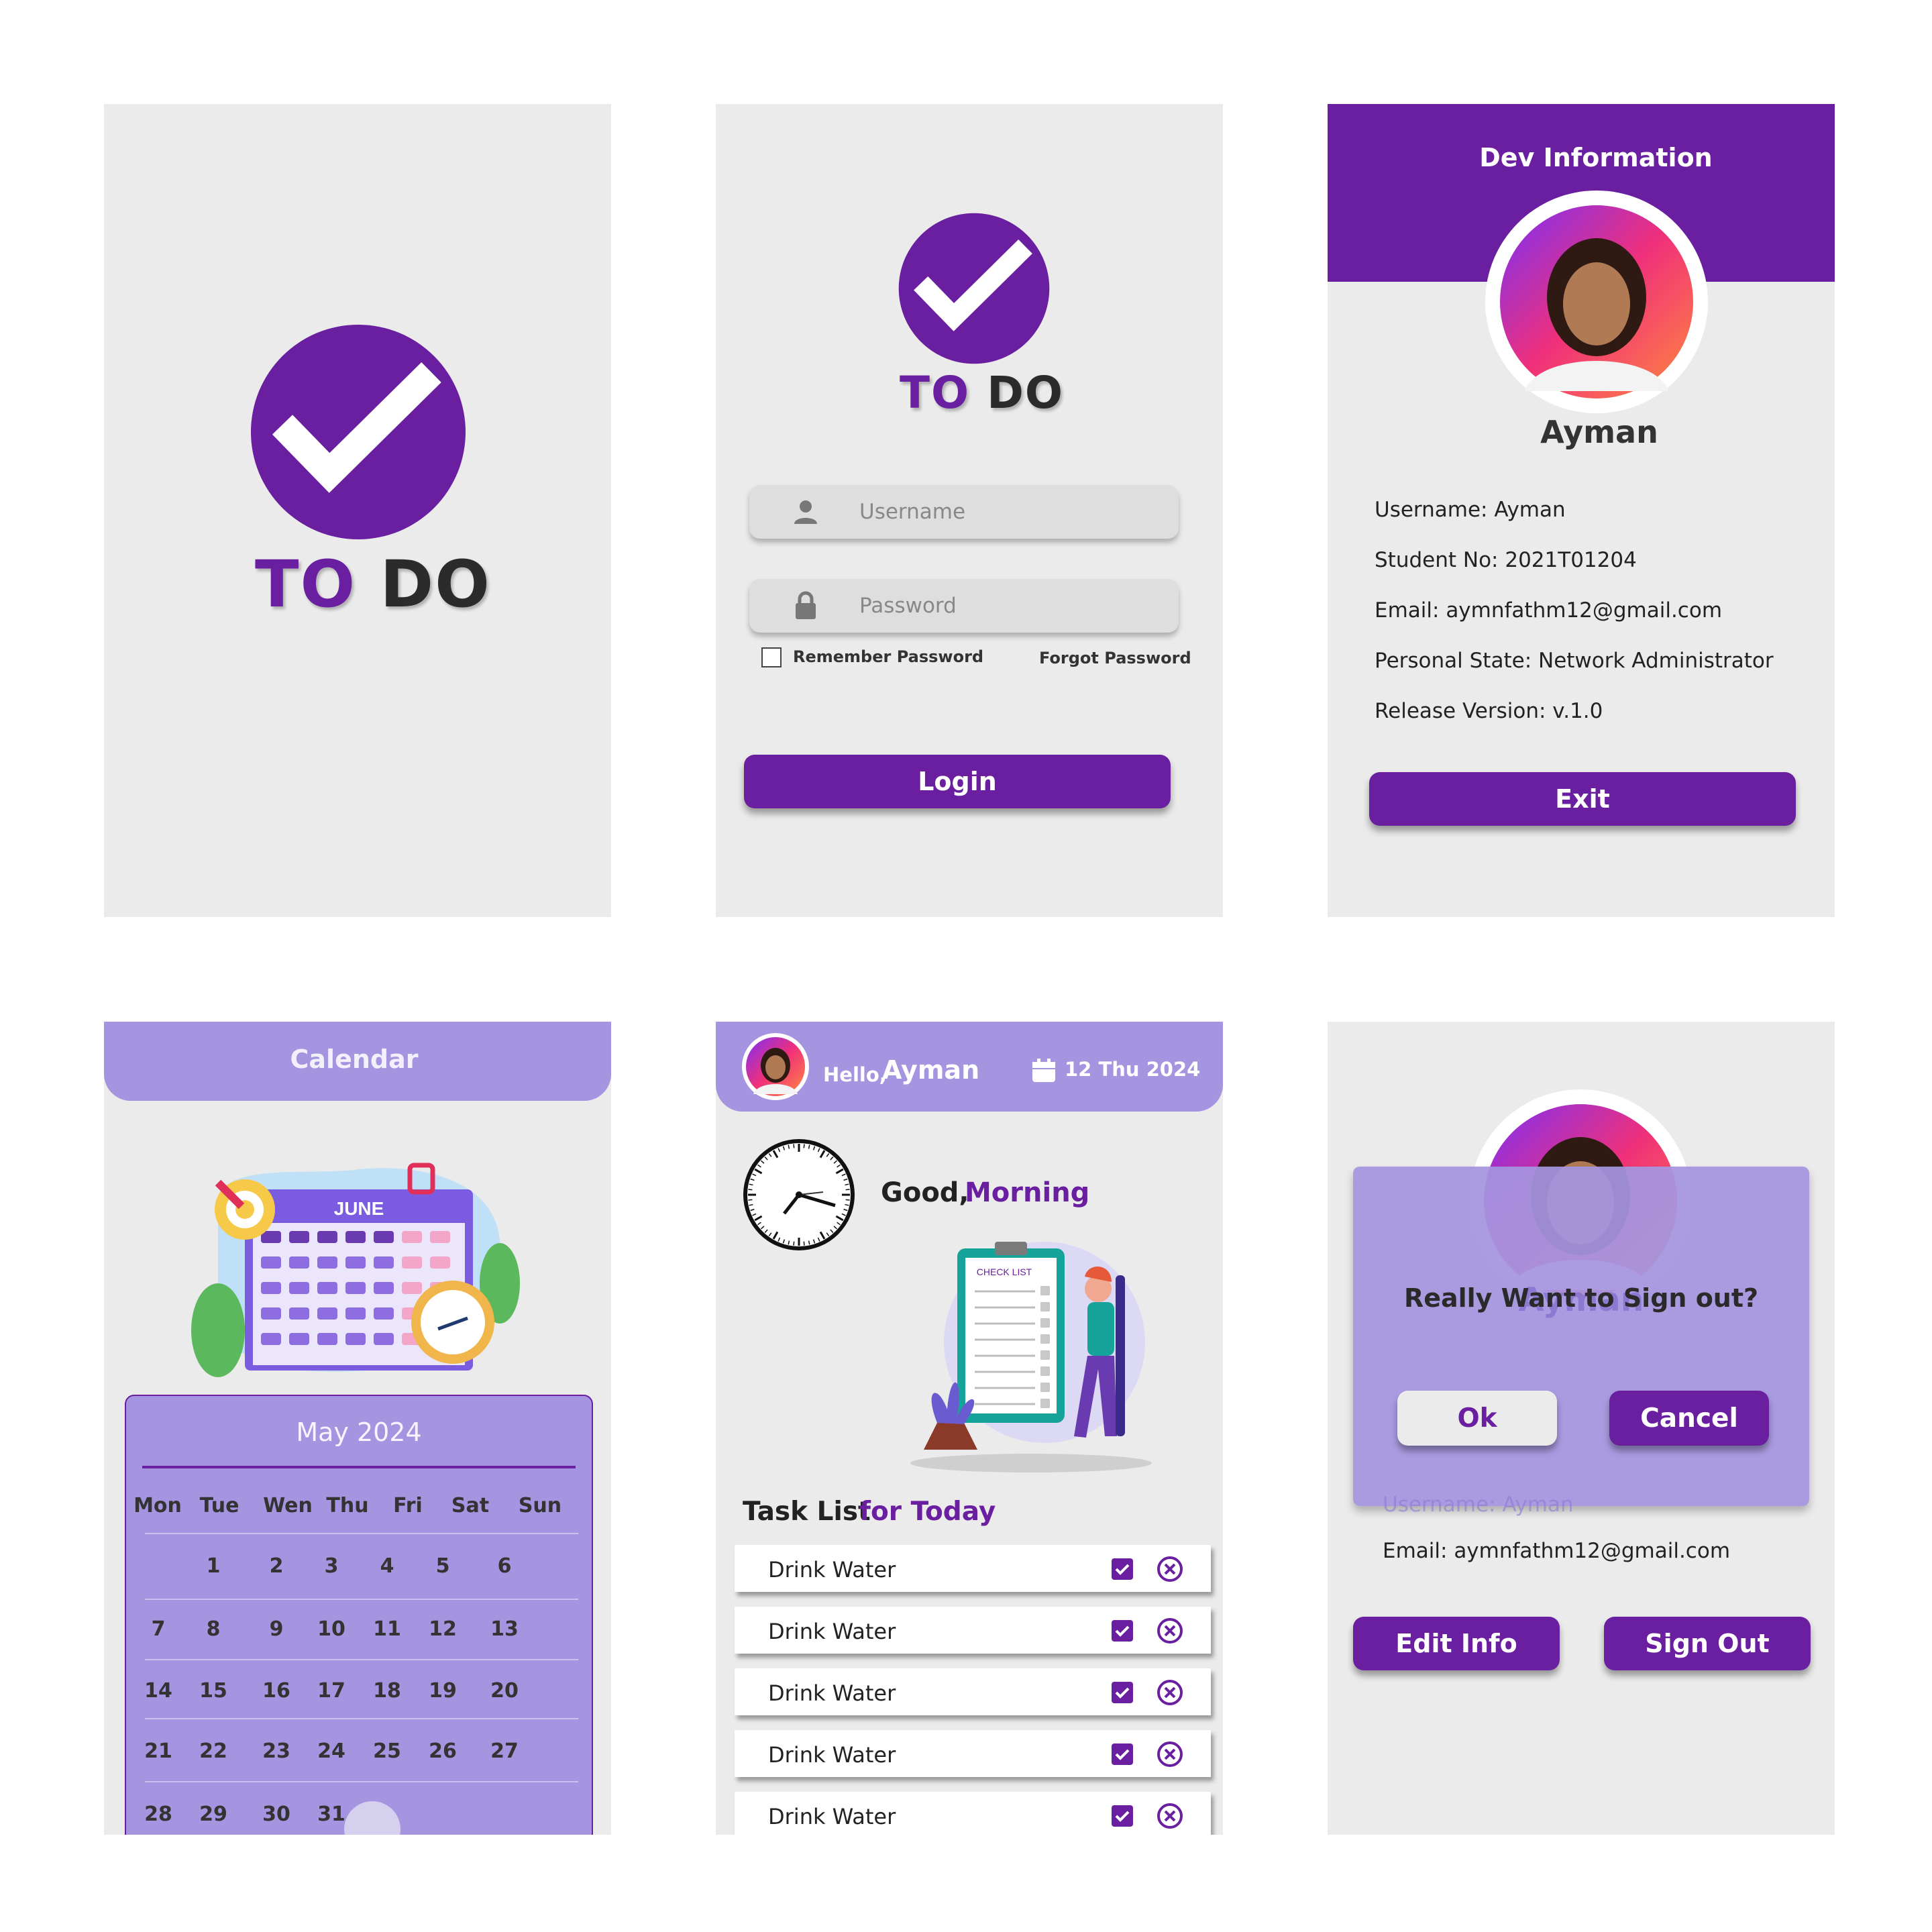 The width and height of the screenshot is (1932, 1932). I want to click on calendar-day: 12, so click(443, 1629).